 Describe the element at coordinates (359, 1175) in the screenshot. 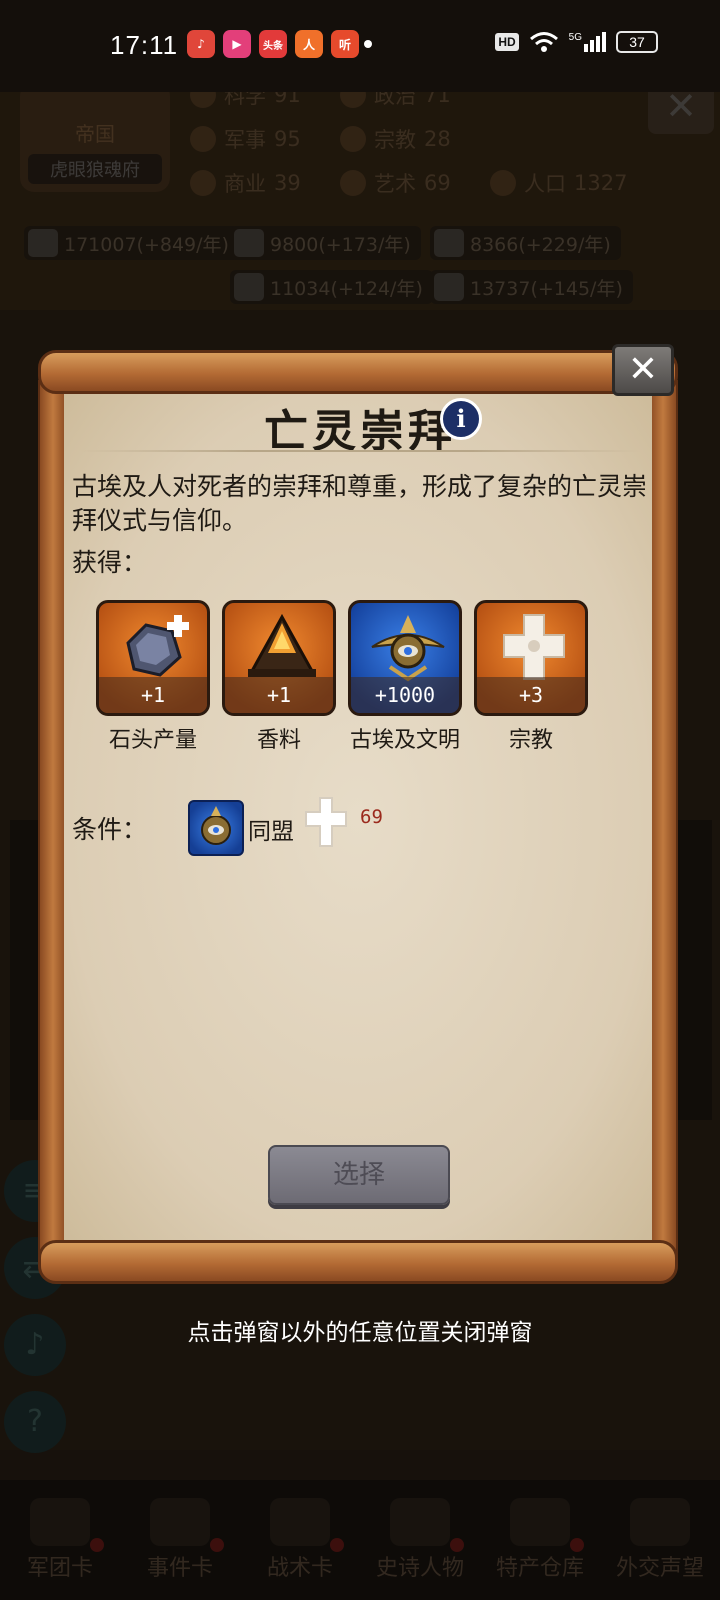

I see `select-button: 选择` at that location.